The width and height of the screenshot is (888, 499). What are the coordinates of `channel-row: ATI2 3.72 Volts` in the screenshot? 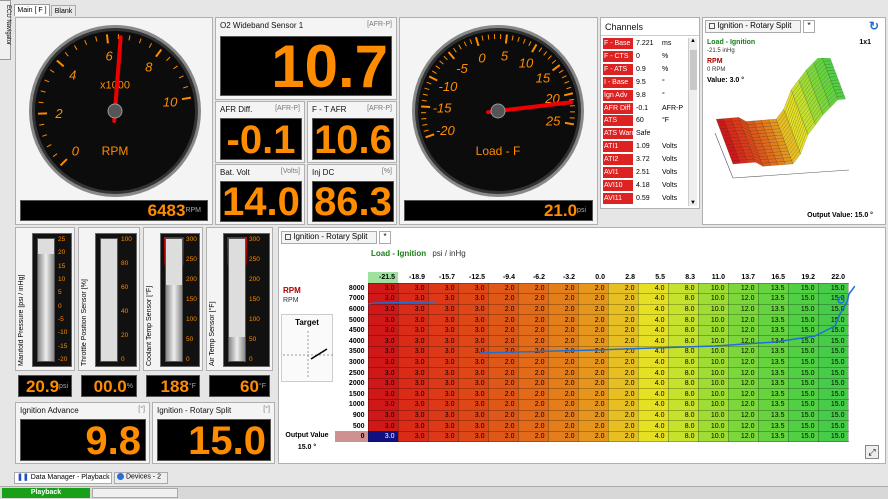 It's located at (645, 160).